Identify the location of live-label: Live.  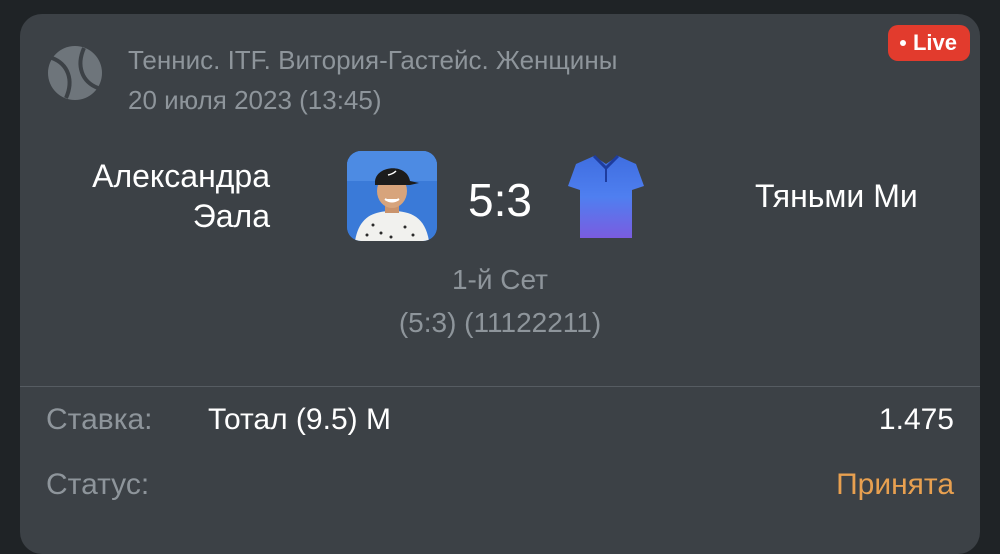
(934, 42).